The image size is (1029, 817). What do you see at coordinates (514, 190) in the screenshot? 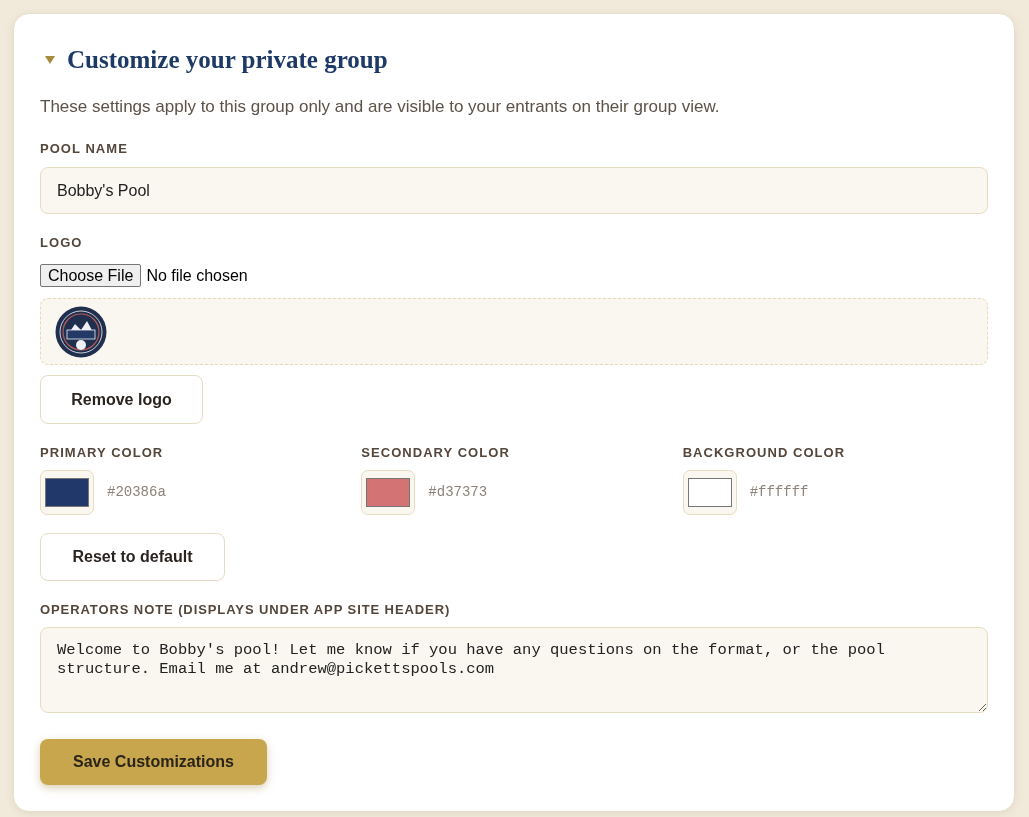
I see `pool-name-input: Bobby's Pool` at bounding box center [514, 190].